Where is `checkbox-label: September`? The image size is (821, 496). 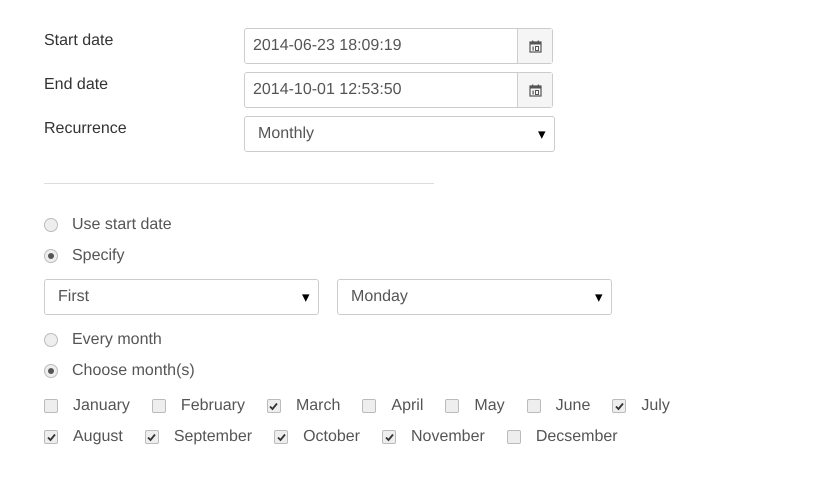
checkbox-label: September is located at coordinates (213, 437).